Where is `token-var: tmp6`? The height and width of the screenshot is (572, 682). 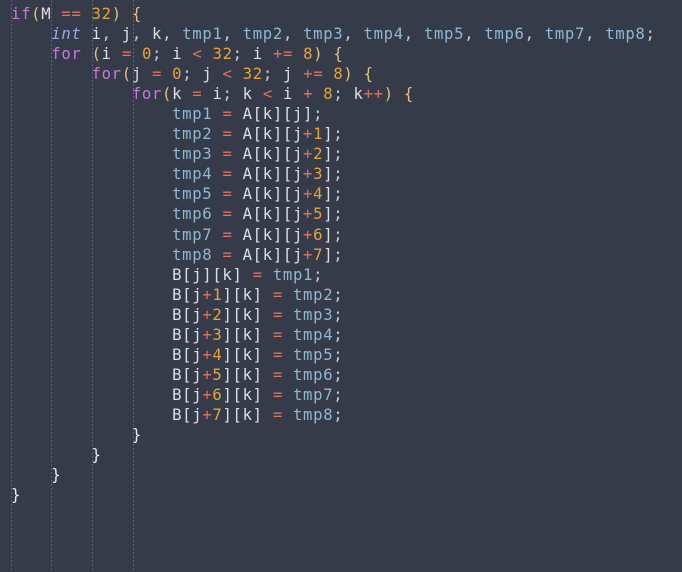 token-var: tmp6 is located at coordinates (192, 214).